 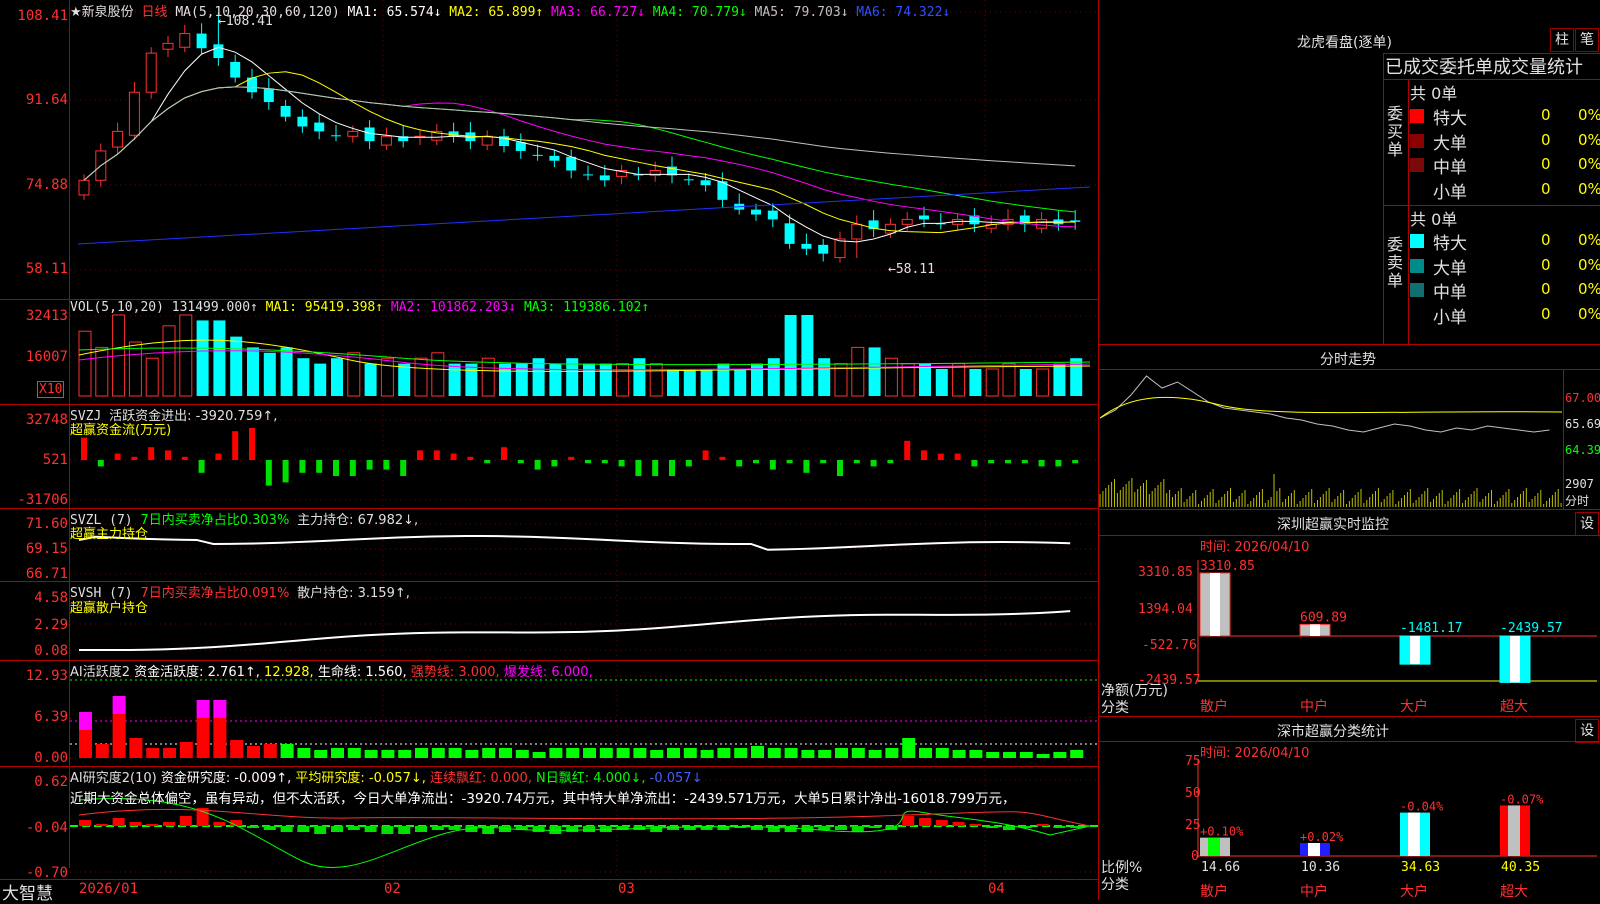 I want to click on ai-research-v3: 连续飘红: 0.000,, so click(x=481, y=778).